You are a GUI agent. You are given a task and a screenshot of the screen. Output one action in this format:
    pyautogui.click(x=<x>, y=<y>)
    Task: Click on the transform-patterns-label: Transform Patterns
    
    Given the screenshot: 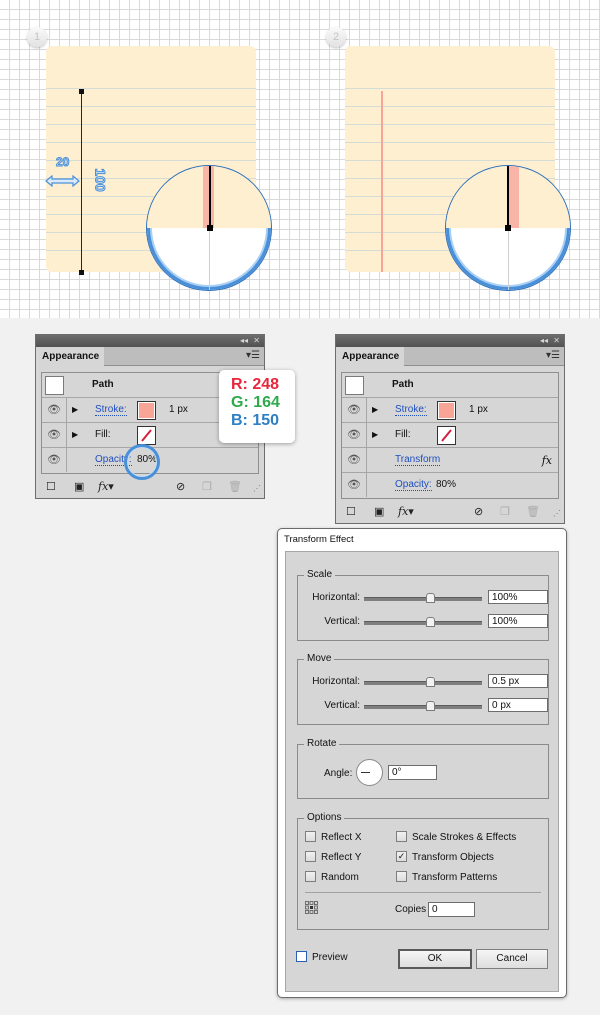 What is the action you would take?
    pyautogui.click(x=455, y=878)
    